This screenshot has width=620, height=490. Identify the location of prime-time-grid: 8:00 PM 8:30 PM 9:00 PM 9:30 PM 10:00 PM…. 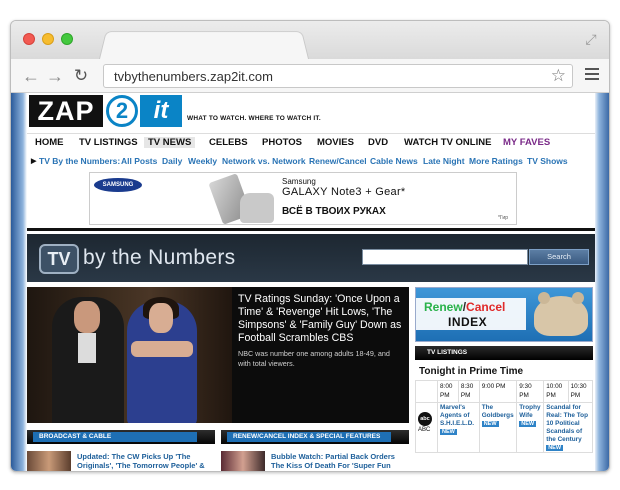
(504, 416).